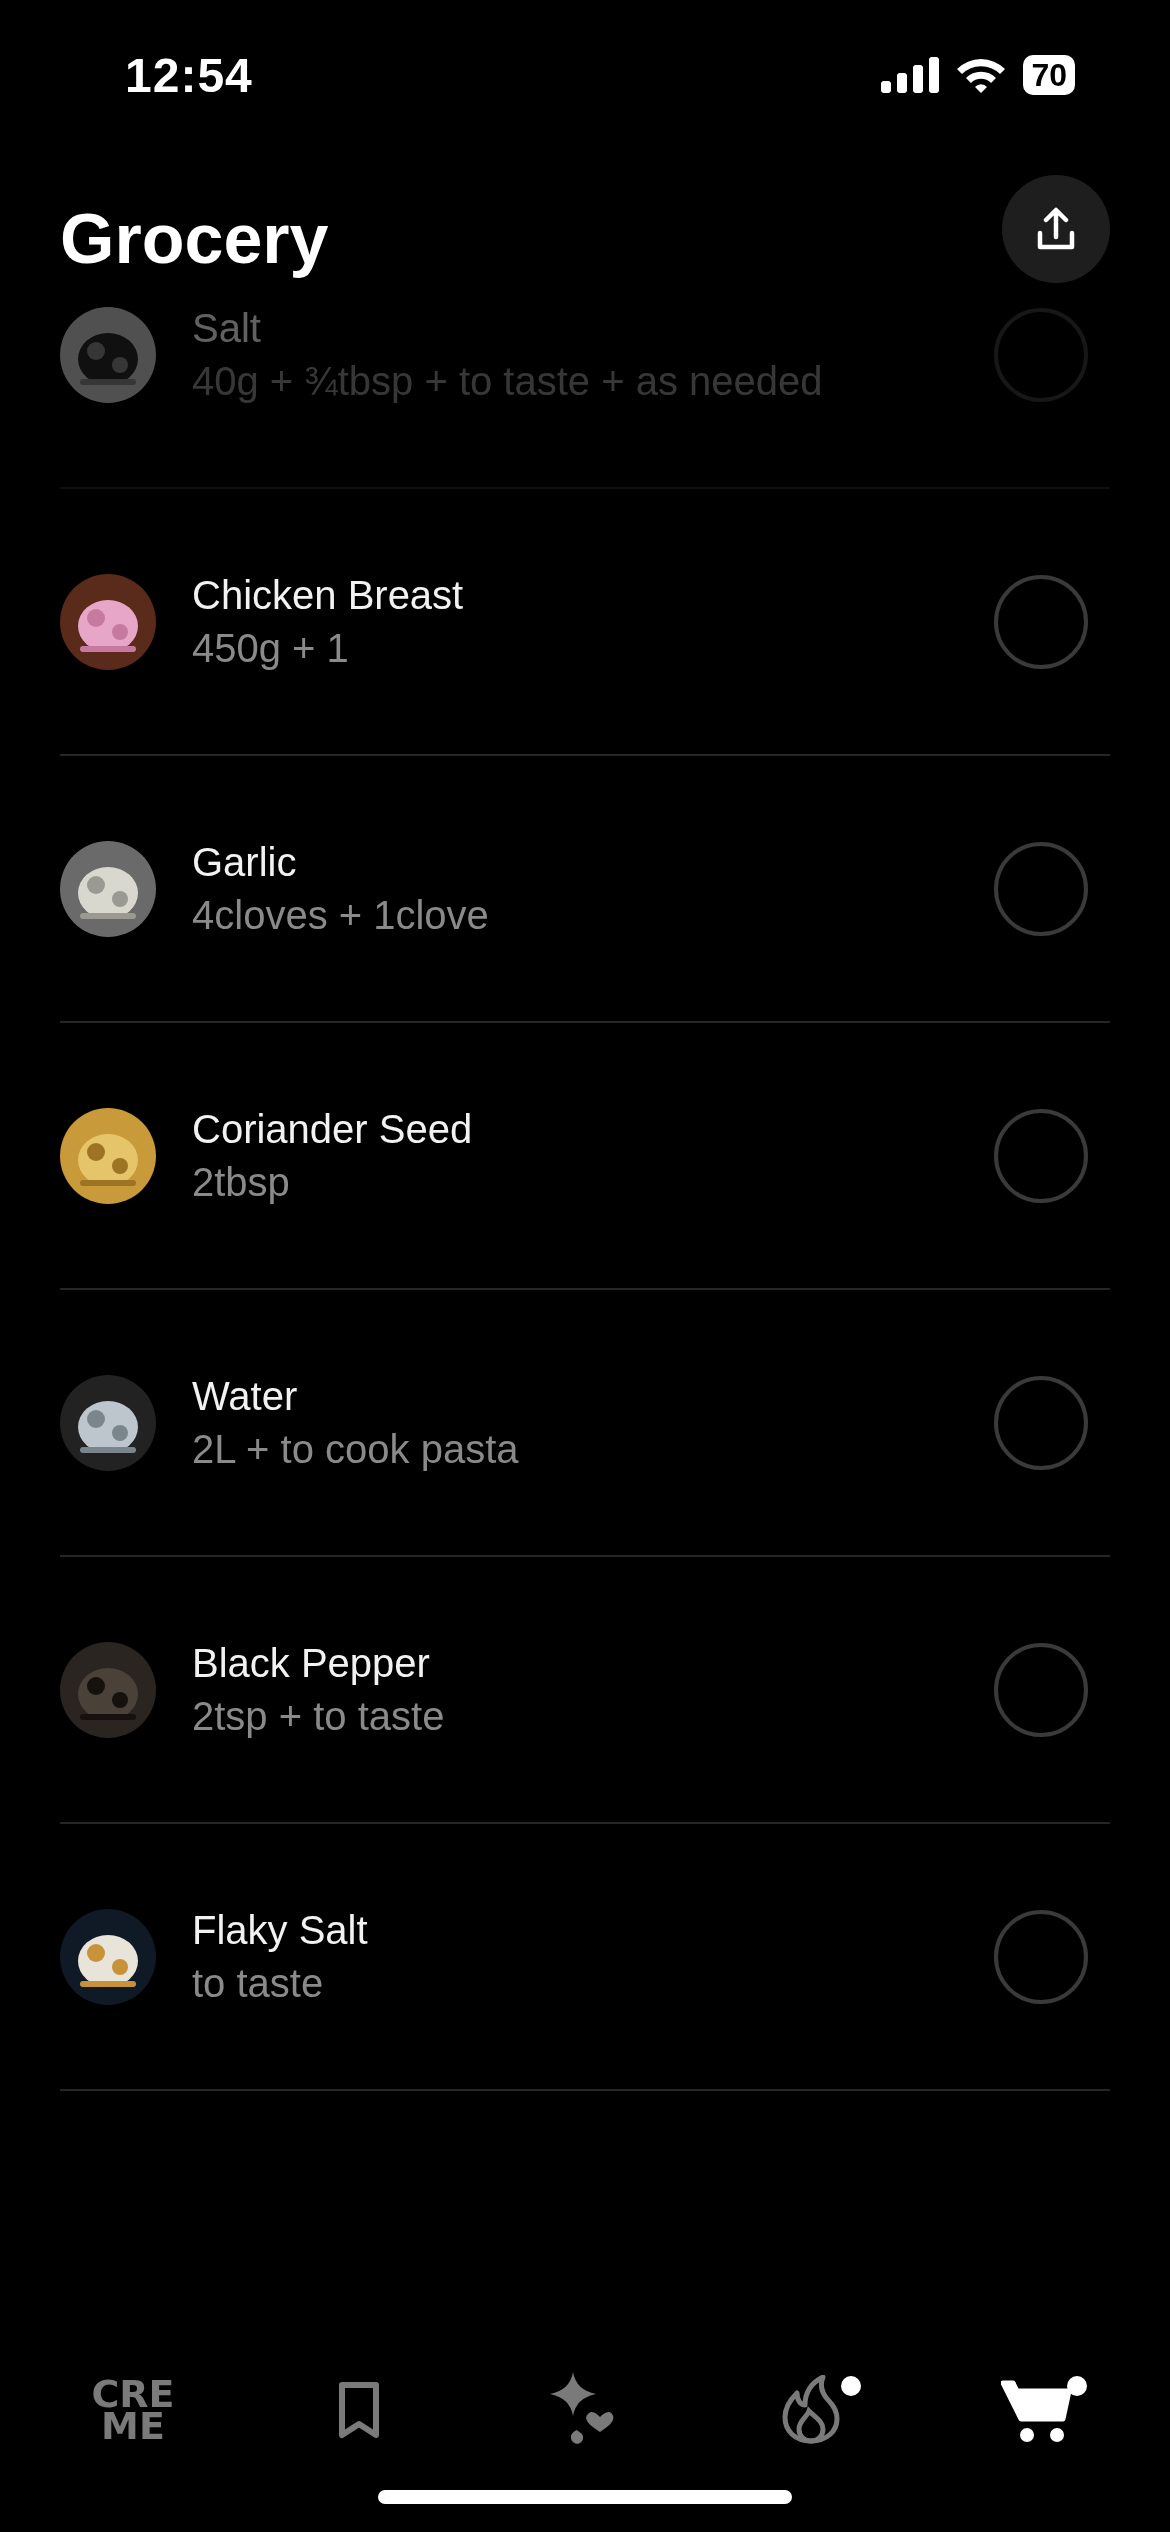 The image size is (1170, 2532). I want to click on item-name: Salt, so click(227, 328).